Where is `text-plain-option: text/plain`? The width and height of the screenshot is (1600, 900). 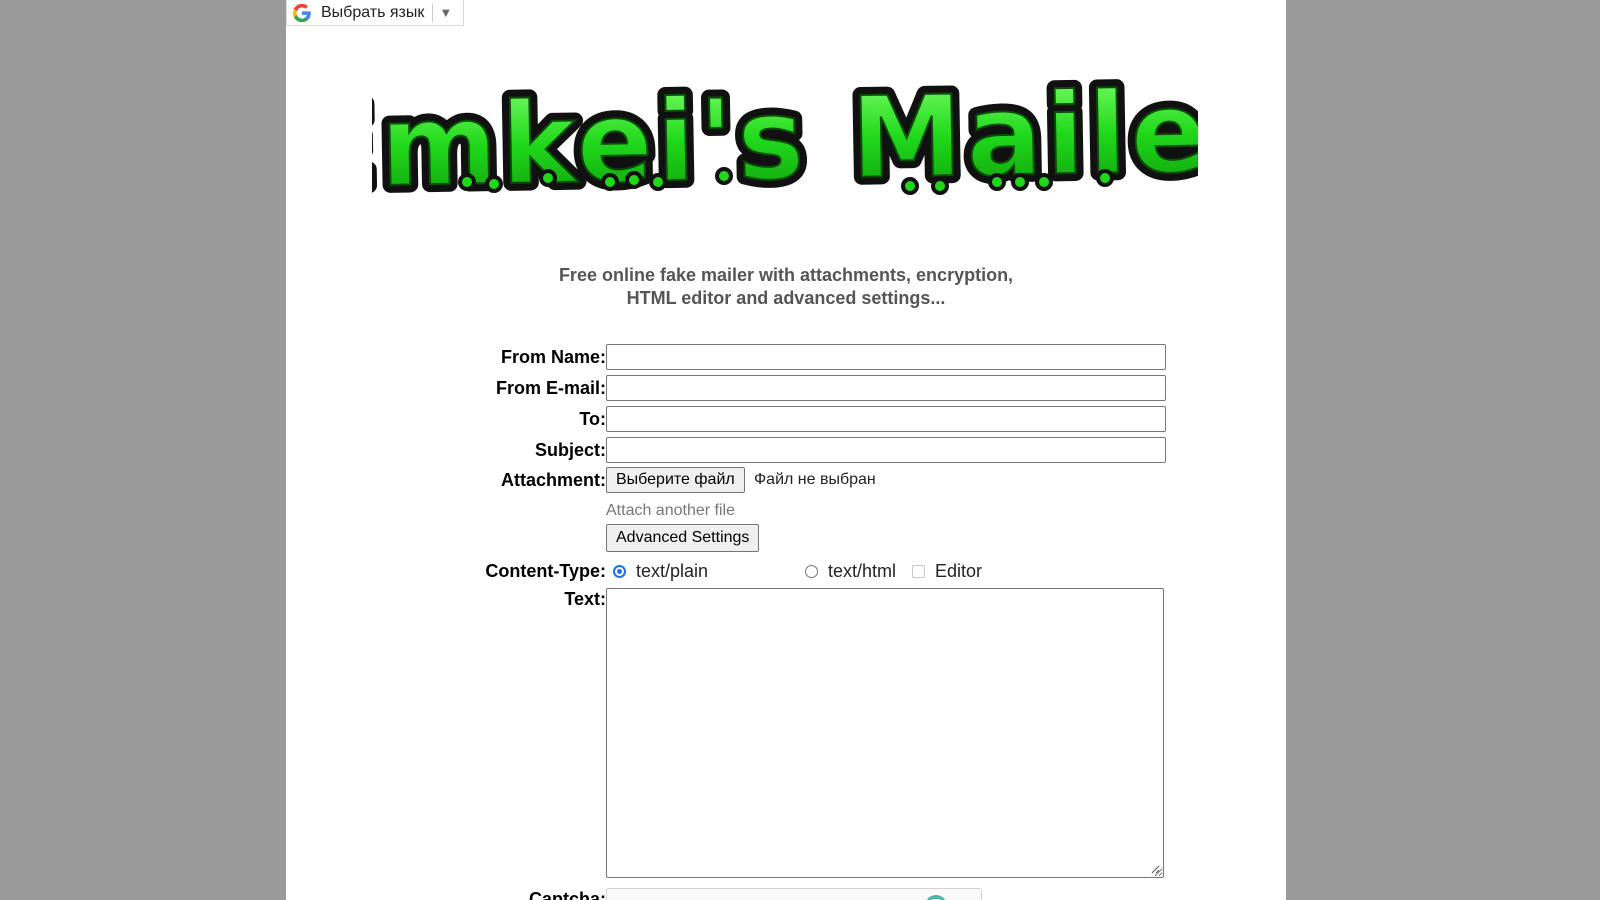
text-plain-option: text/plain is located at coordinates (660, 571).